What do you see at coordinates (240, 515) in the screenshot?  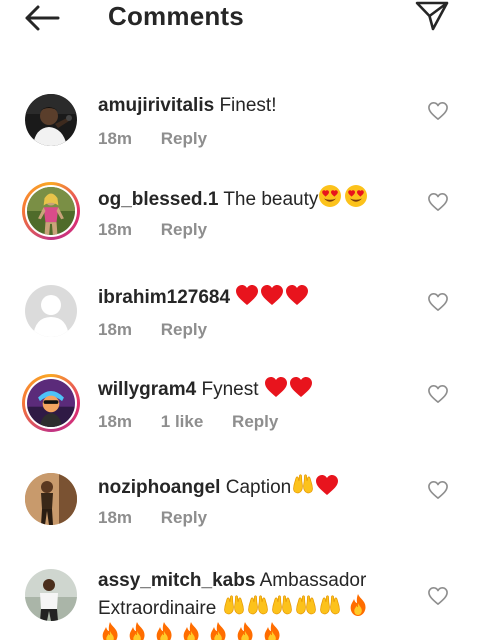 I see `comment-item: noziphoangel Caption 18m Reply` at bounding box center [240, 515].